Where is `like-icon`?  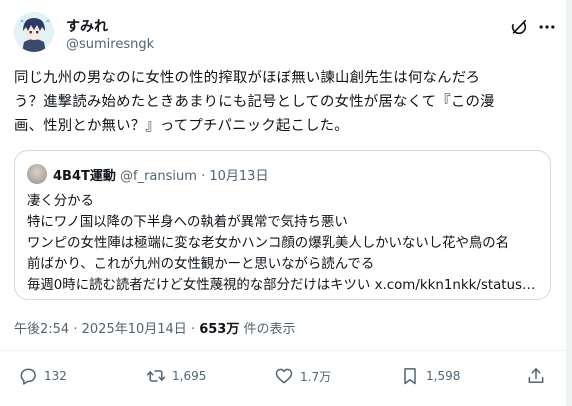
like-icon is located at coordinates (284, 376).